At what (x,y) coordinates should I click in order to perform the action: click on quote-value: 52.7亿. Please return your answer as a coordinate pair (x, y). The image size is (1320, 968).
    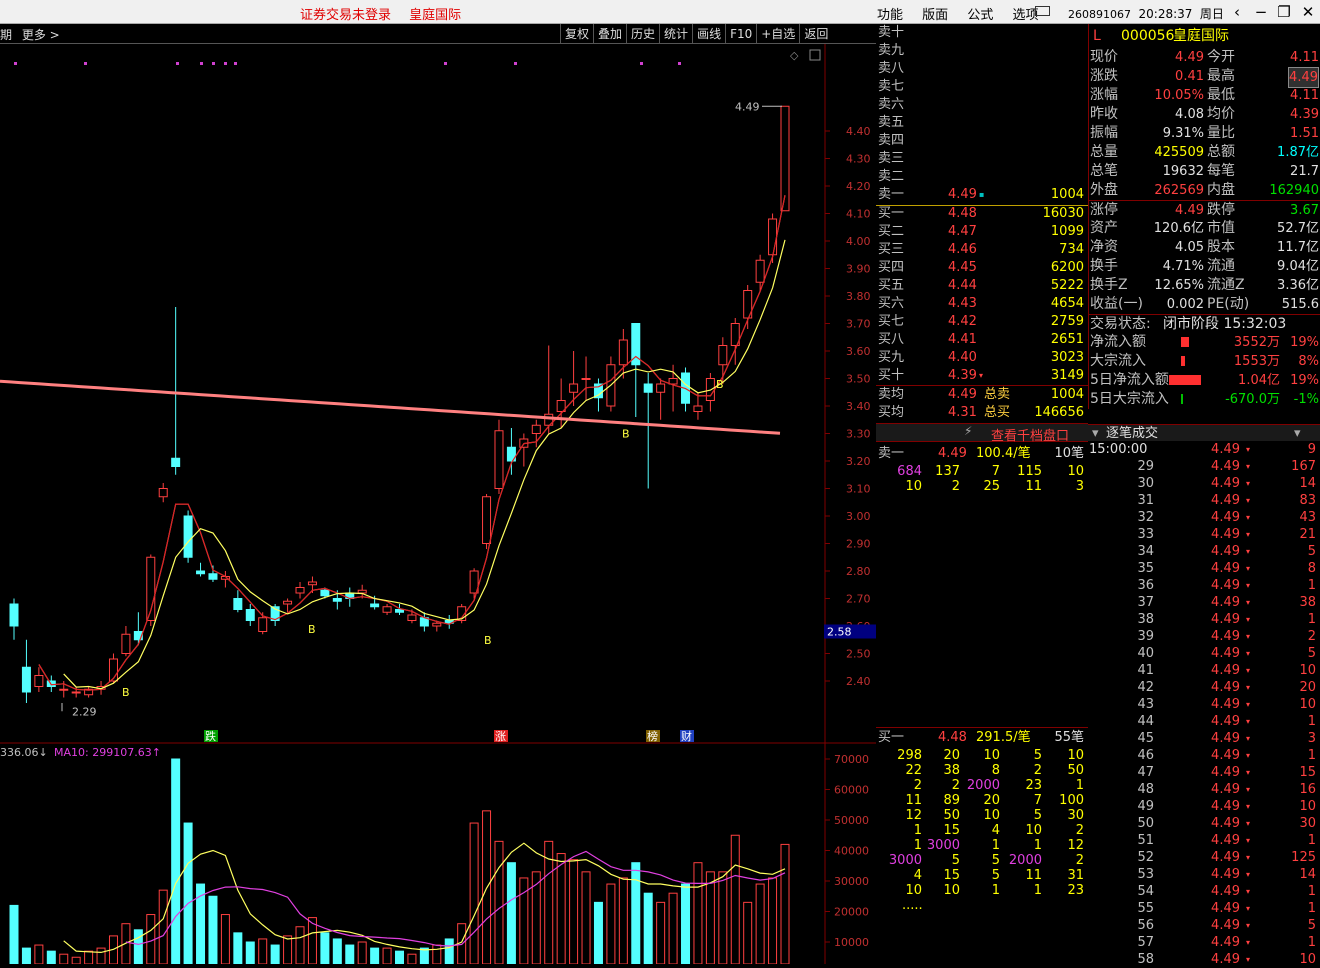
    Looking at the image, I should click on (1298, 228).